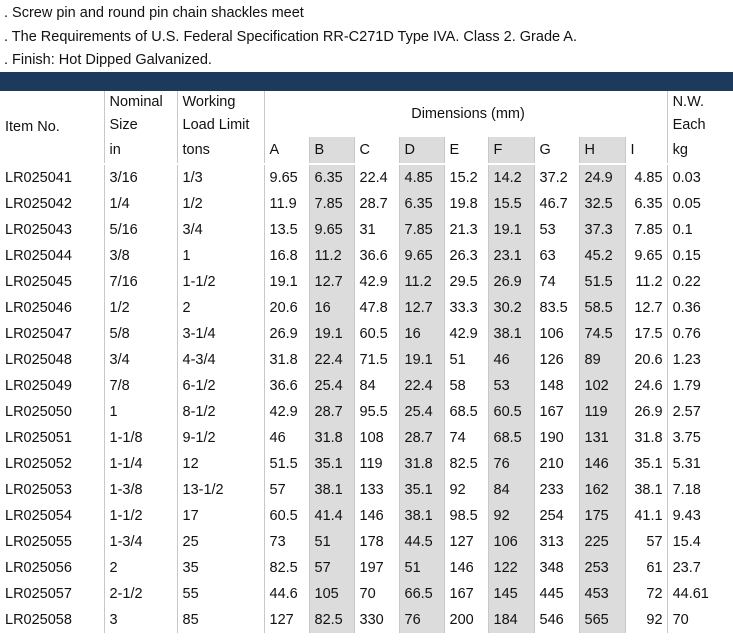 The height and width of the screenshot is (642, 733). I want to click on table-cell: 1-3/4, so click(140, 542).